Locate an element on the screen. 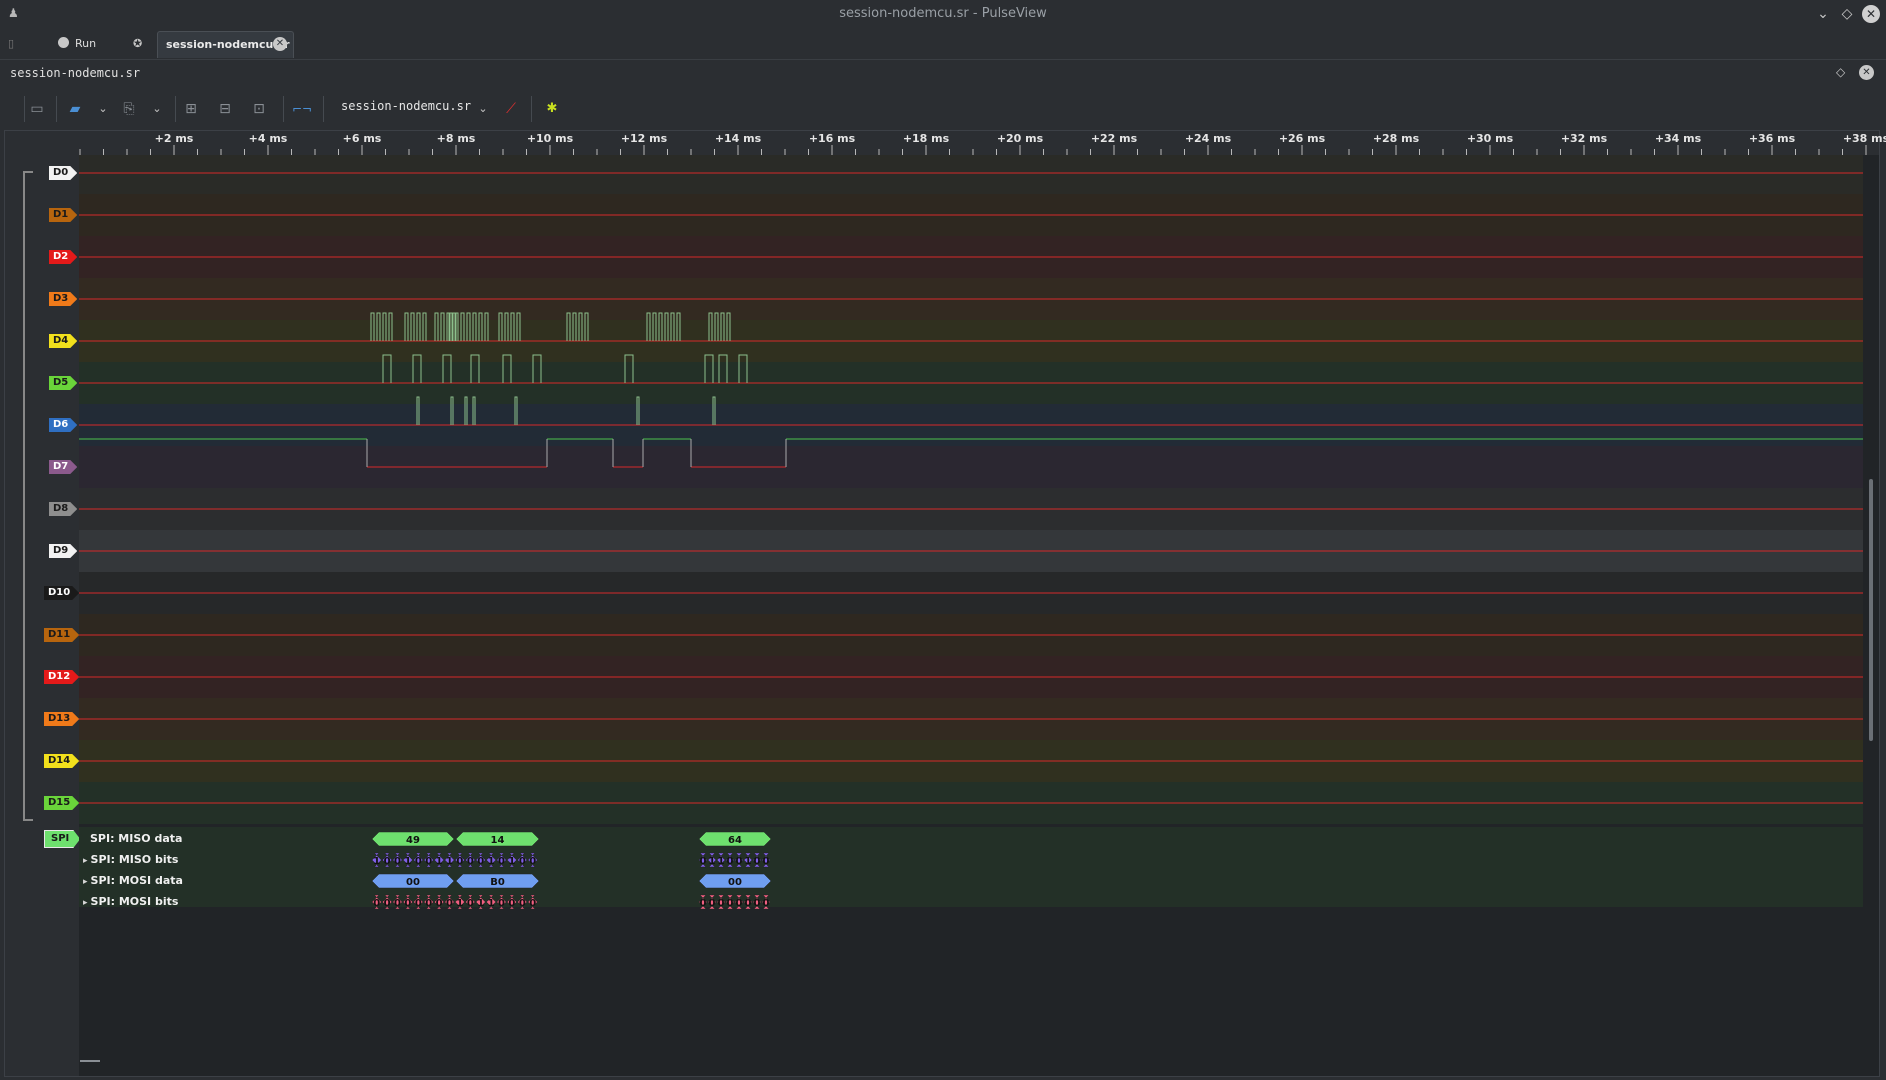 The image size is (1886, 1080). open-dropdown-icon: ⌄ is located at coordinates (103, 109).